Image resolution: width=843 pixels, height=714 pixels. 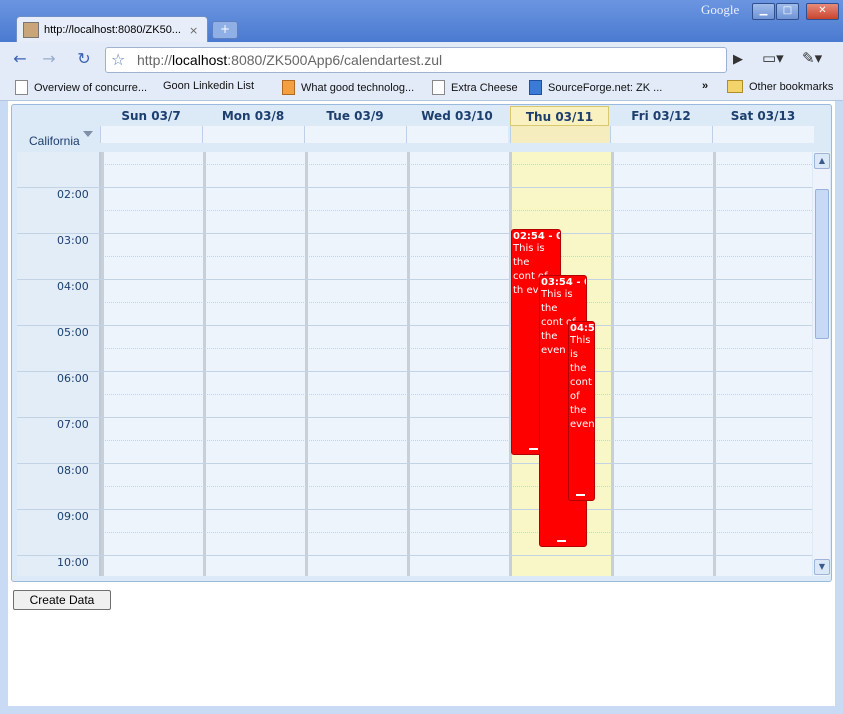 What do you see at coordinates (822, 161) in the screenshot?
I see `scroll-up-icon: ▲` at bounding box center [822, 161].